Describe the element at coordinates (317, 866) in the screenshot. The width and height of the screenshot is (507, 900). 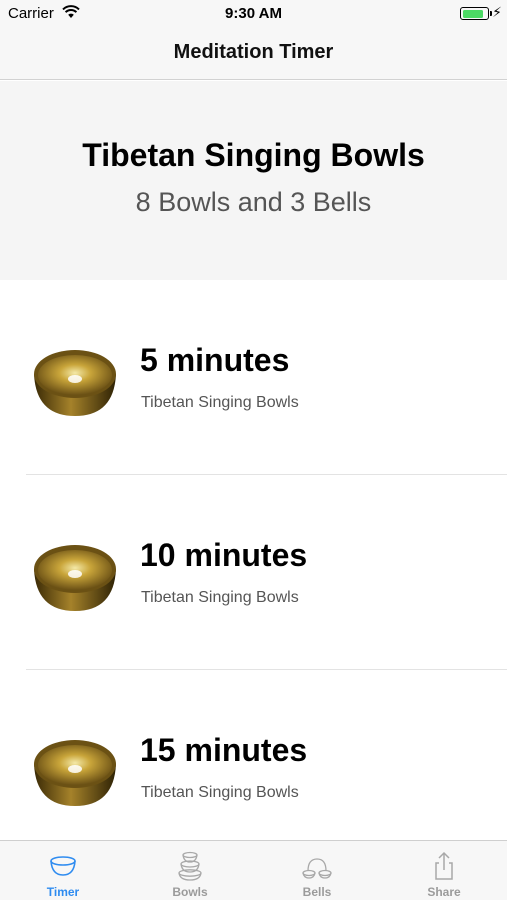
I see `bells-icon` at that location.